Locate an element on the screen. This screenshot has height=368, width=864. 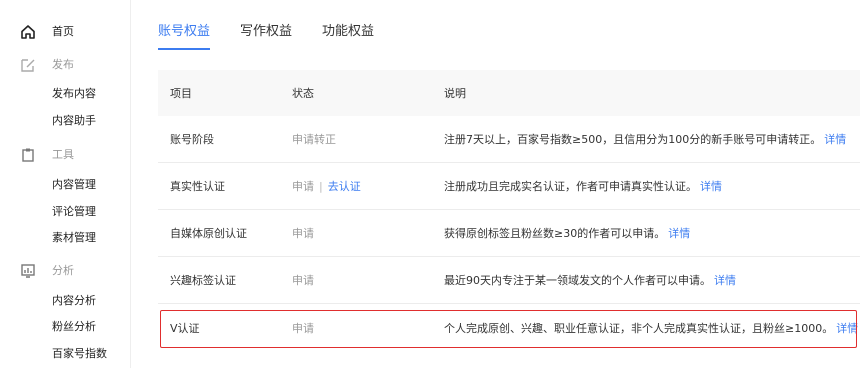
column-header-description: 说明 is located at coordinates (455, 93).